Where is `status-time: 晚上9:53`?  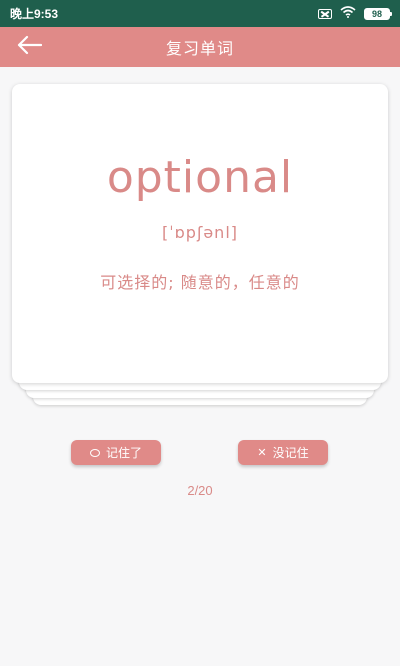 status-time: 晚上9:53 is located at coordinates (34, 14).